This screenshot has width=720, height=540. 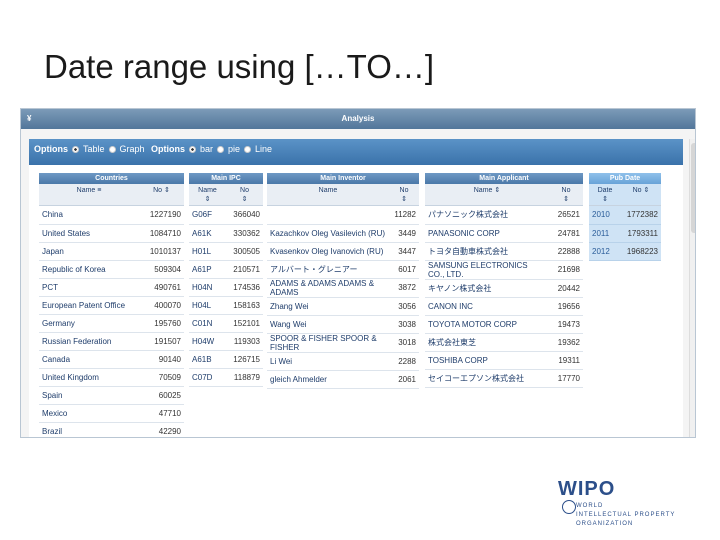 I want to click on applicant-row-count: 19311, so click(x=566, y=360).